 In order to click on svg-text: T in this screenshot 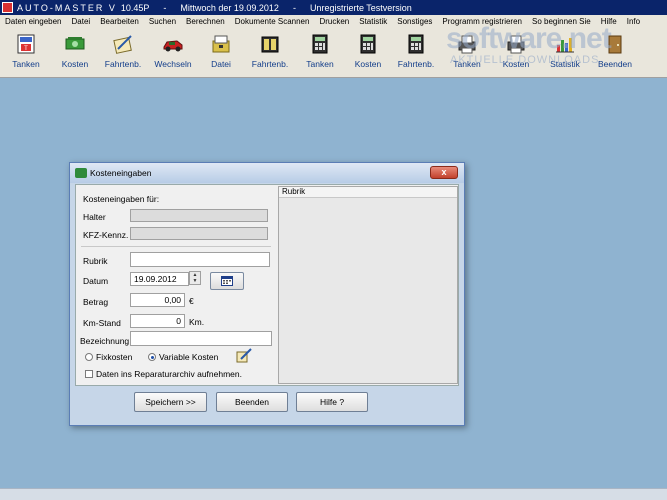, I will do `click(26, 49)`.